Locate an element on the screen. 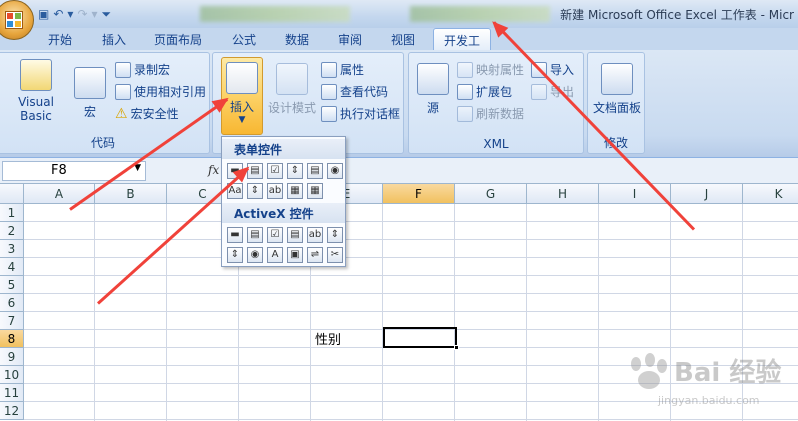 This screenshot has height=421, width=798. properties-icon is located at coordinates (329, 69).